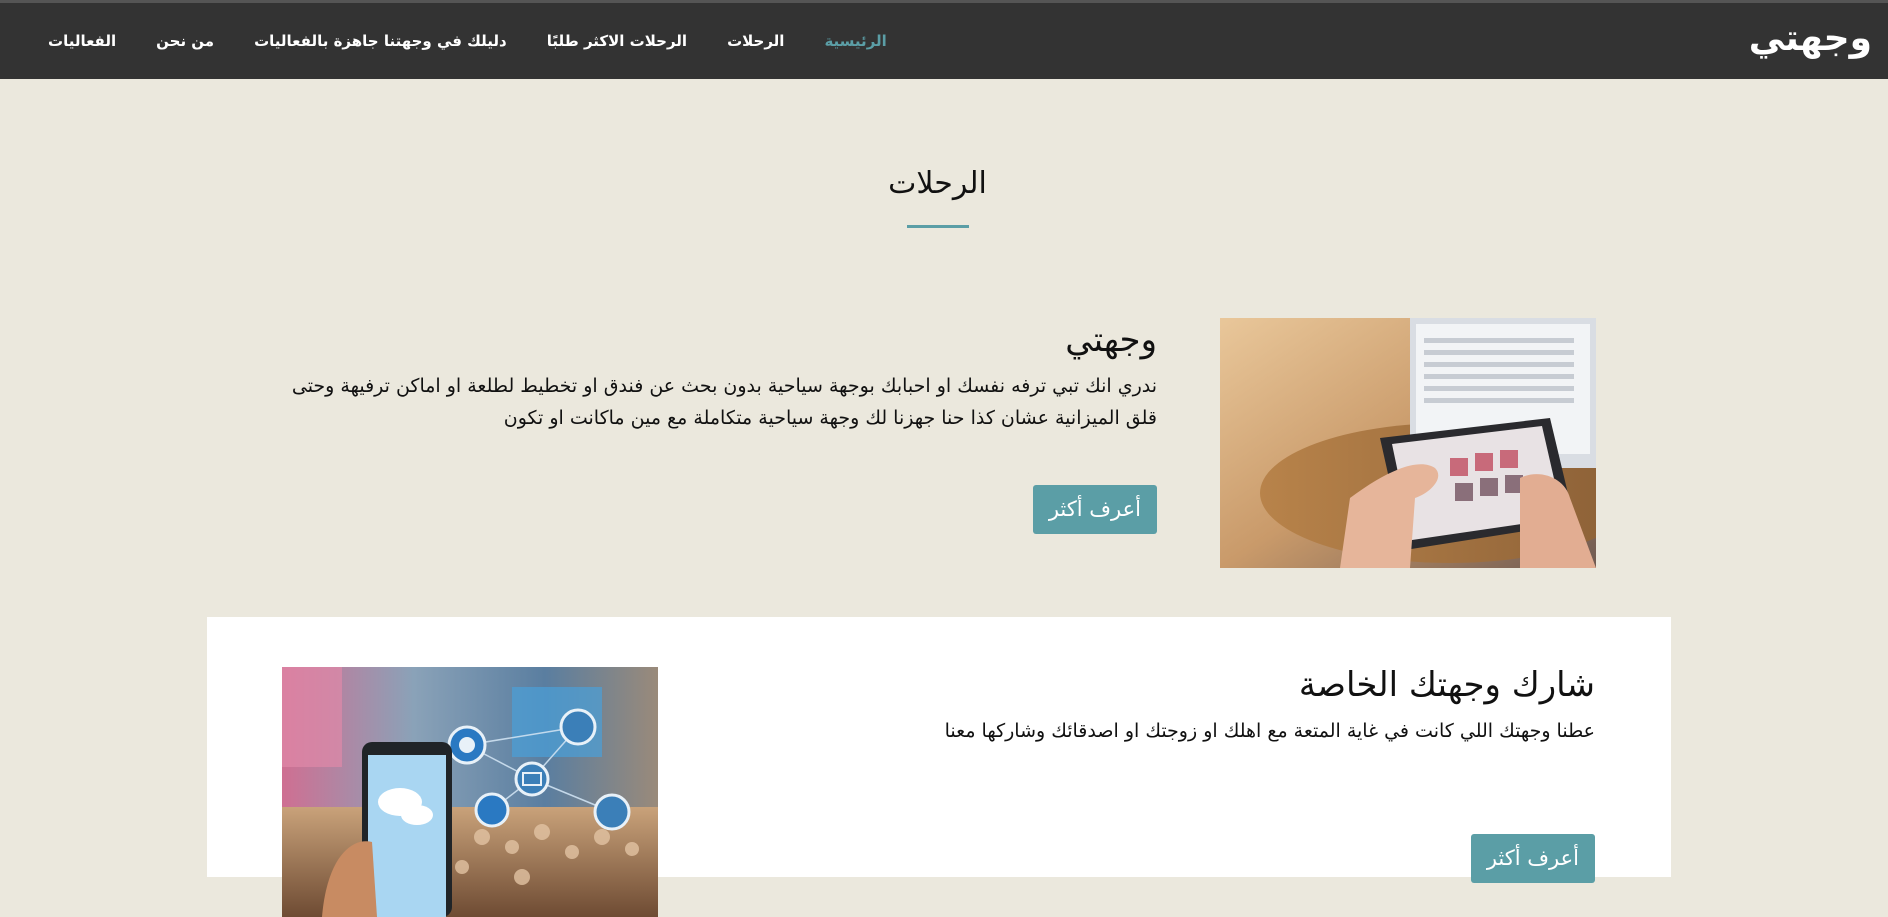 This screenshot has height=917, width=1888. What do you see at coordinates (1810, 39) in the screenshot?
I see `brand-logo: وجهتي` at bounding box center [1810, 39].